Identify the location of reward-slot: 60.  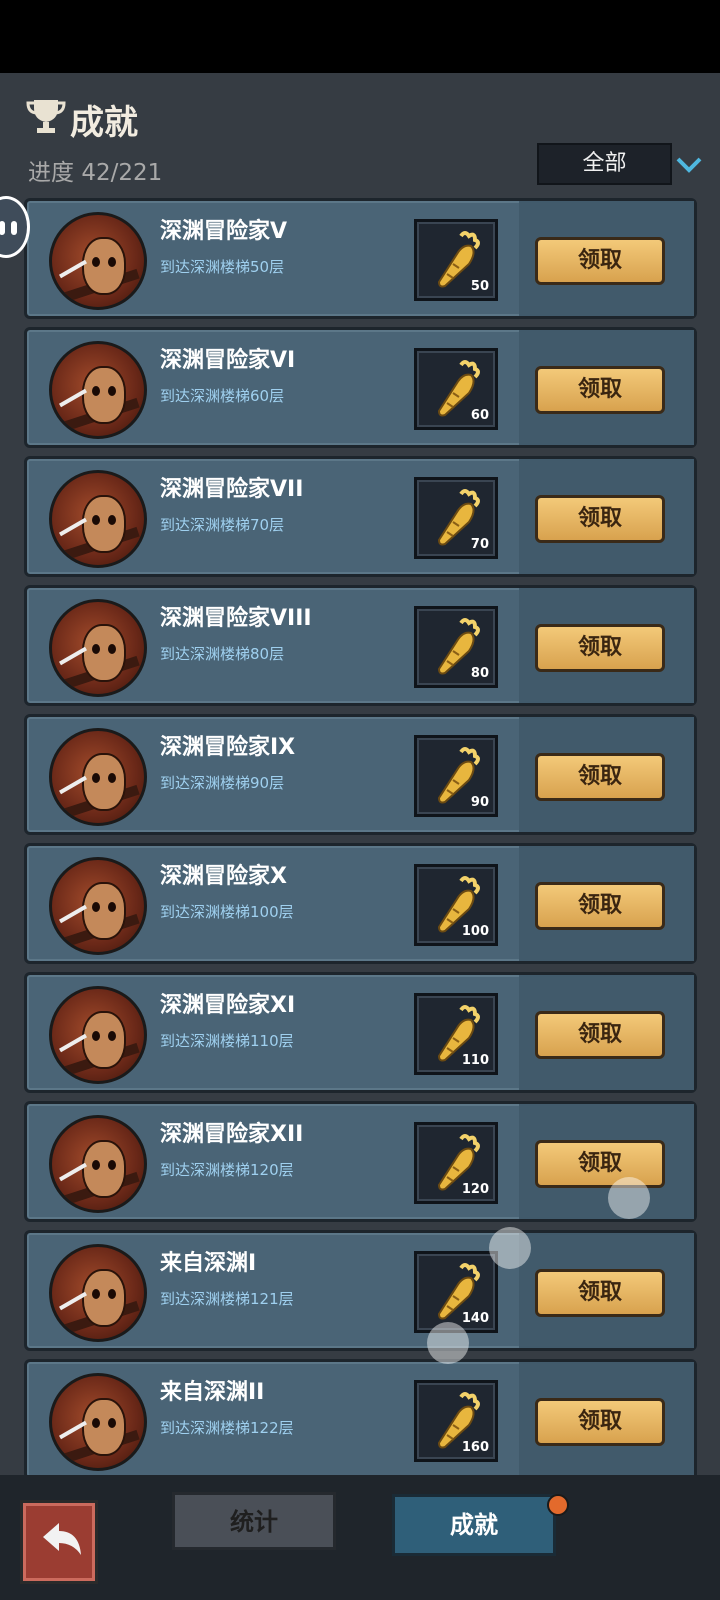
(456, 389).